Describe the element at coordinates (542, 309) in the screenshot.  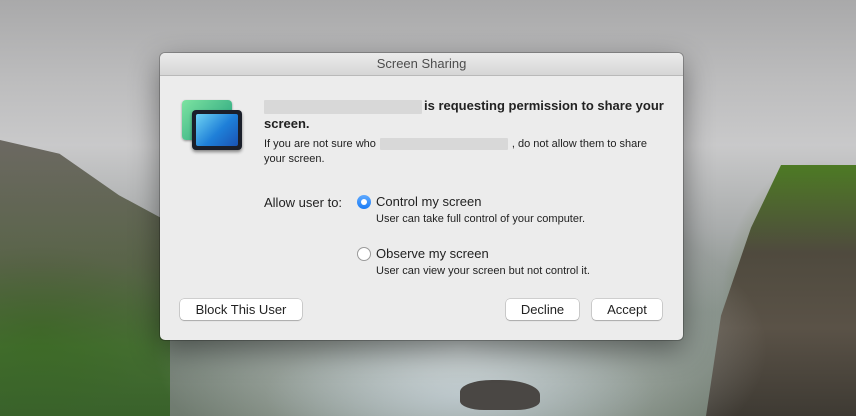
I see `decline-button: Decline` at that location.